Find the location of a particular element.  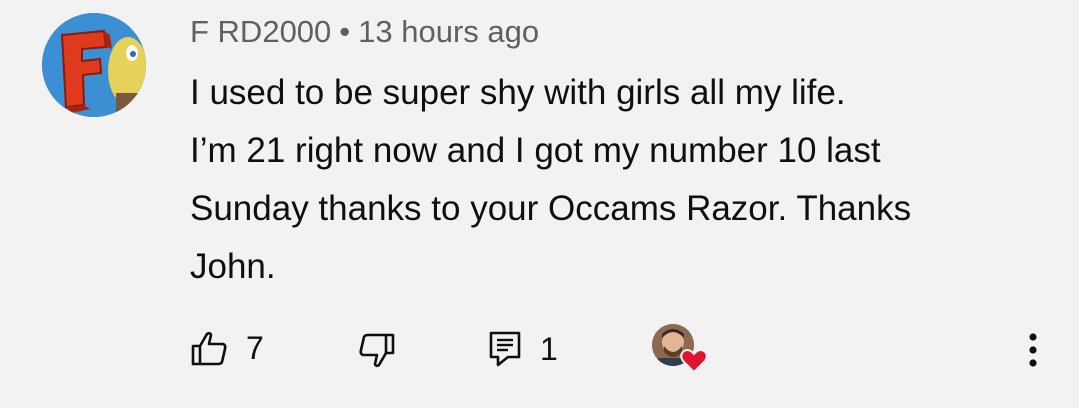

comment-actions: 7 1 is located at coordinates (539, 350).